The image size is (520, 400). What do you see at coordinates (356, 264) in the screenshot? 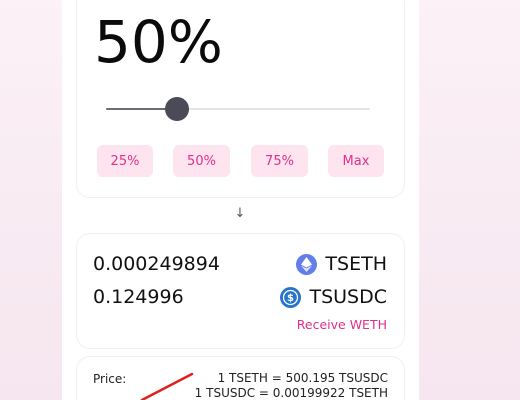
I see `tseth-label: TSETH` at bounding box center [356, 264].